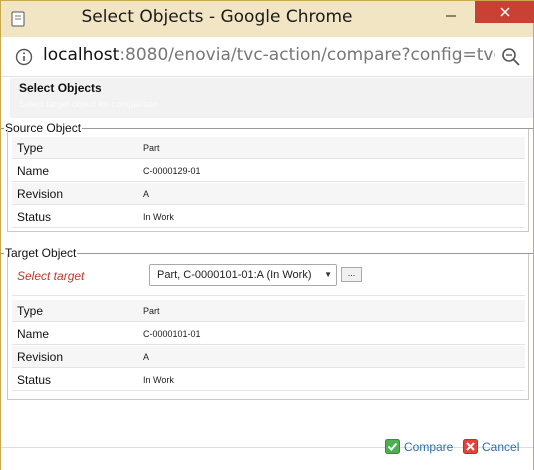 The width and height of the screenshot is (534, 470). I want to click on cancel-icon, so click(470, 446).